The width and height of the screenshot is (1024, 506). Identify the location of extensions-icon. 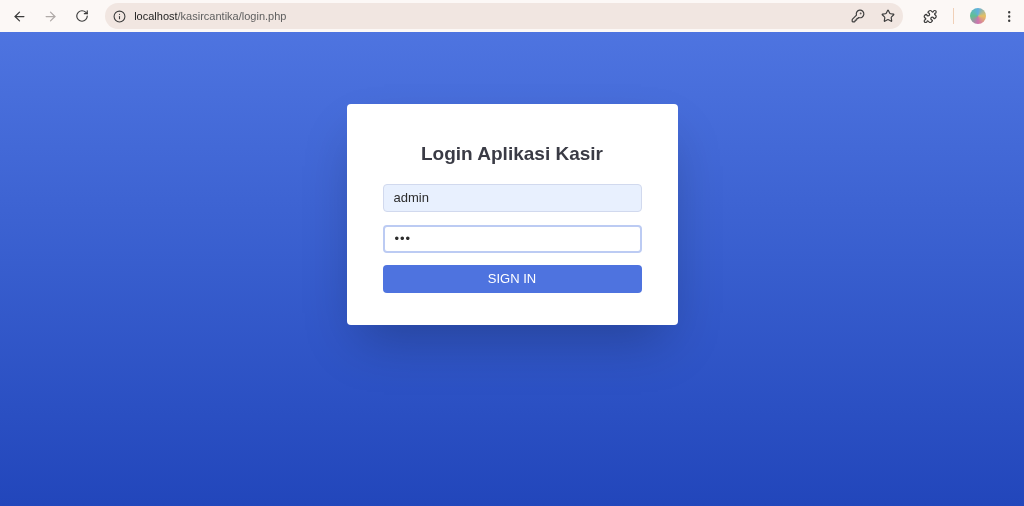
(930, 16).